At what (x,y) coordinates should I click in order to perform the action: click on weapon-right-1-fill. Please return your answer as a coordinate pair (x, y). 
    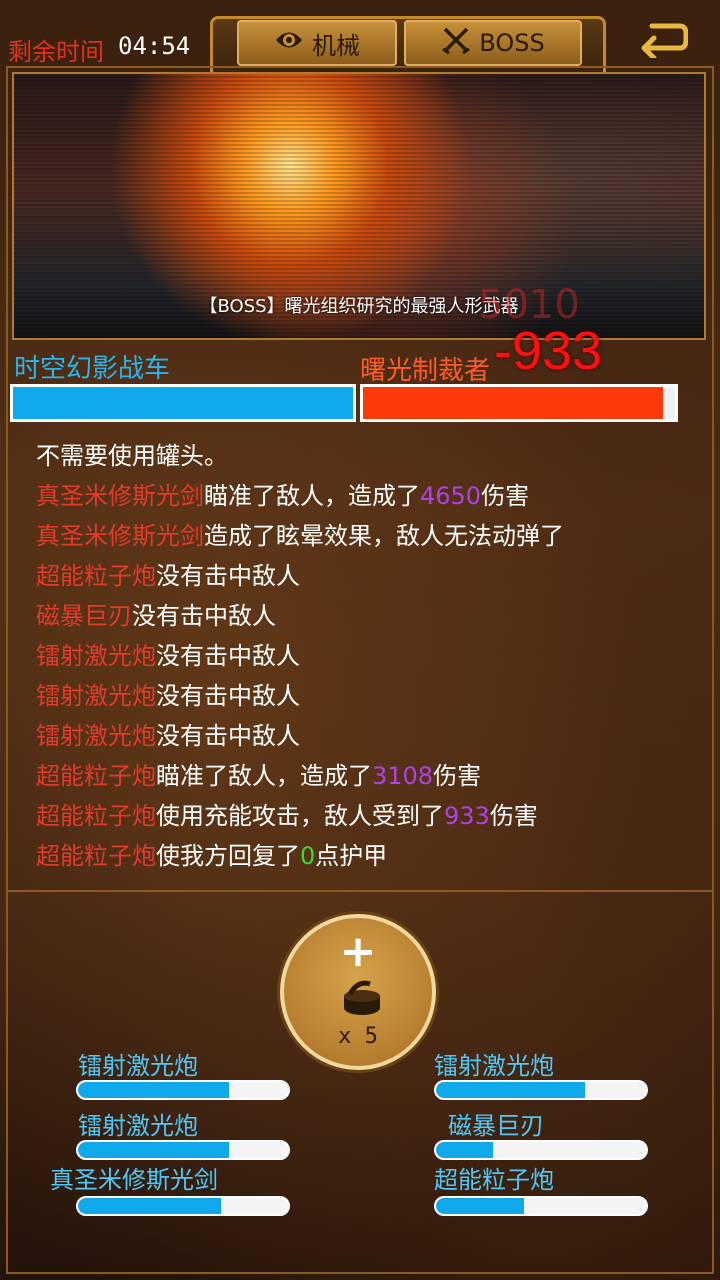
    Looking at the image, I should click on (511, 1090).